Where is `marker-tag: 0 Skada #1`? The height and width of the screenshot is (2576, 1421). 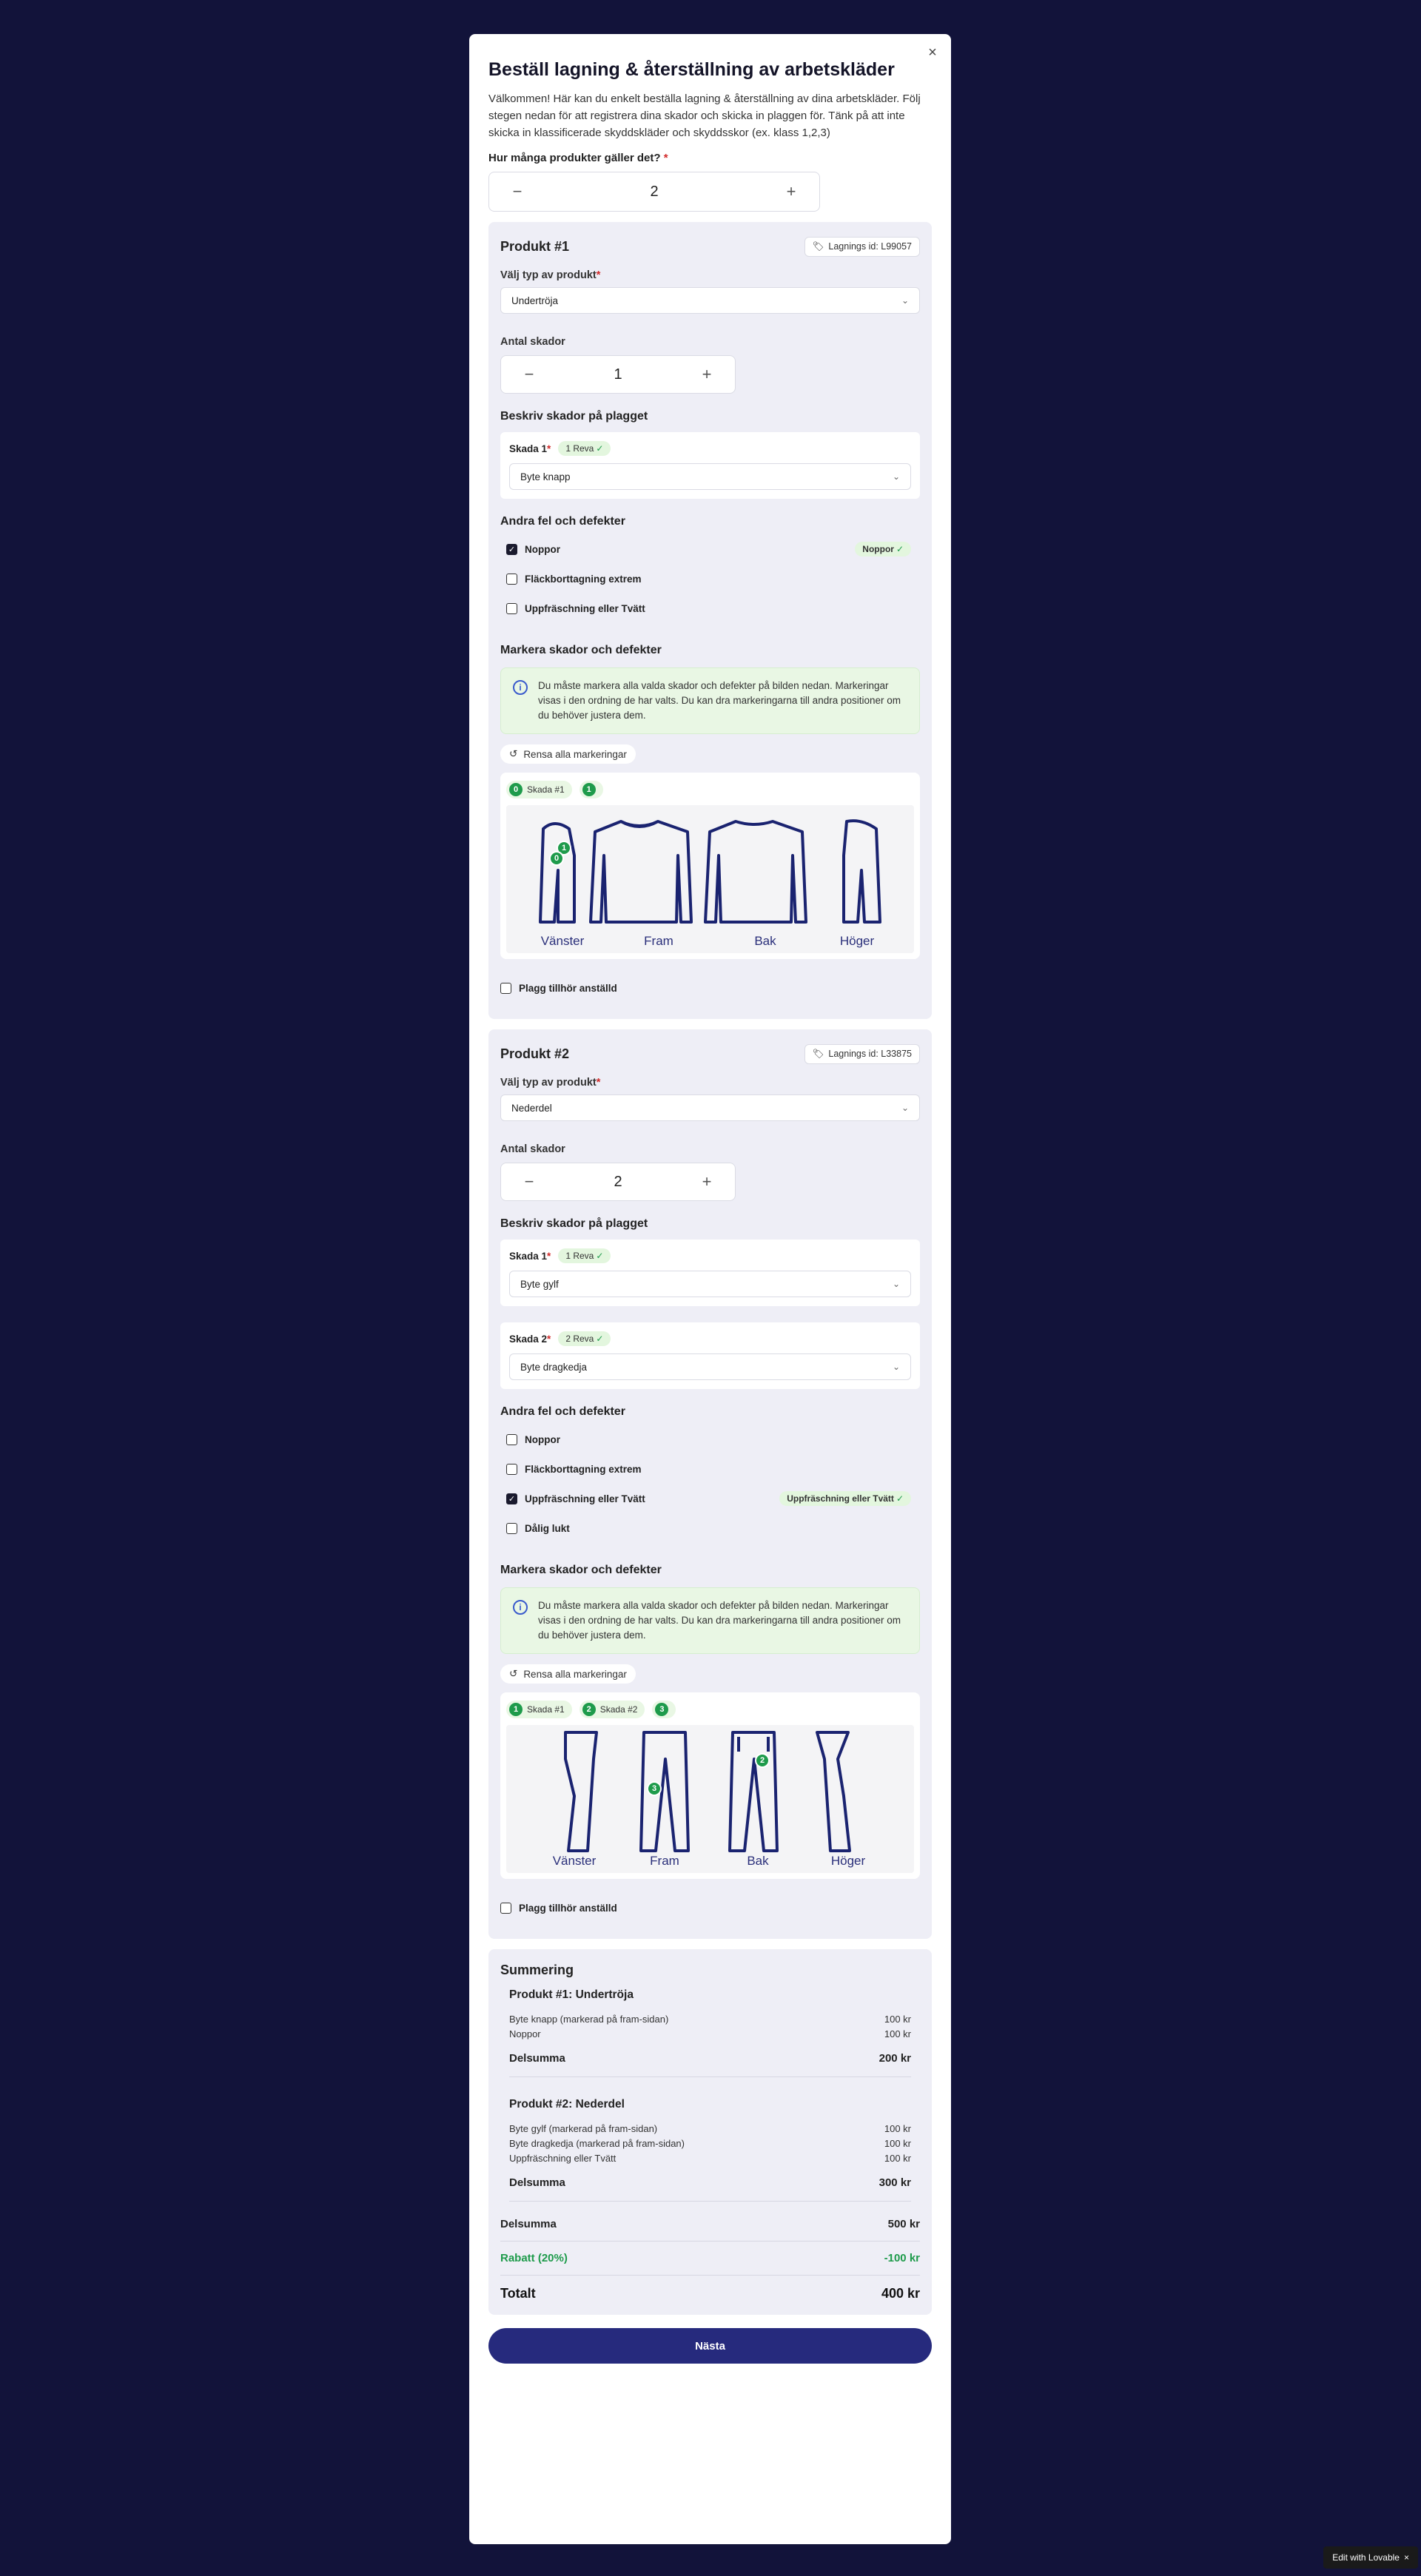 marker-tag: 0 Skada #1 is located at coordinates (539, 789).